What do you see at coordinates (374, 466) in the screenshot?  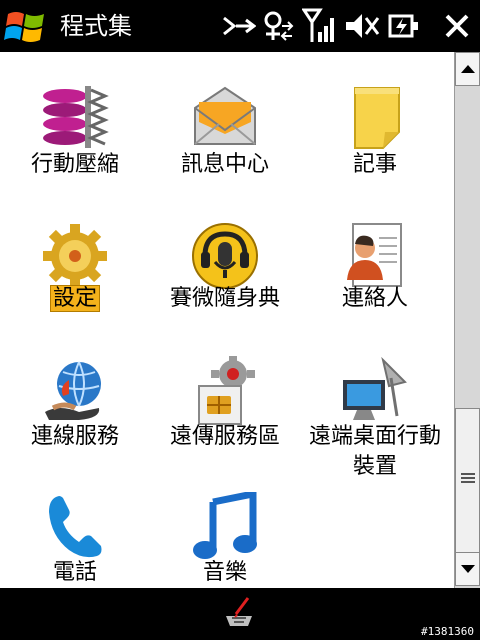 I see `app-label-line2: 裝置` at bounding box center [374, 466].